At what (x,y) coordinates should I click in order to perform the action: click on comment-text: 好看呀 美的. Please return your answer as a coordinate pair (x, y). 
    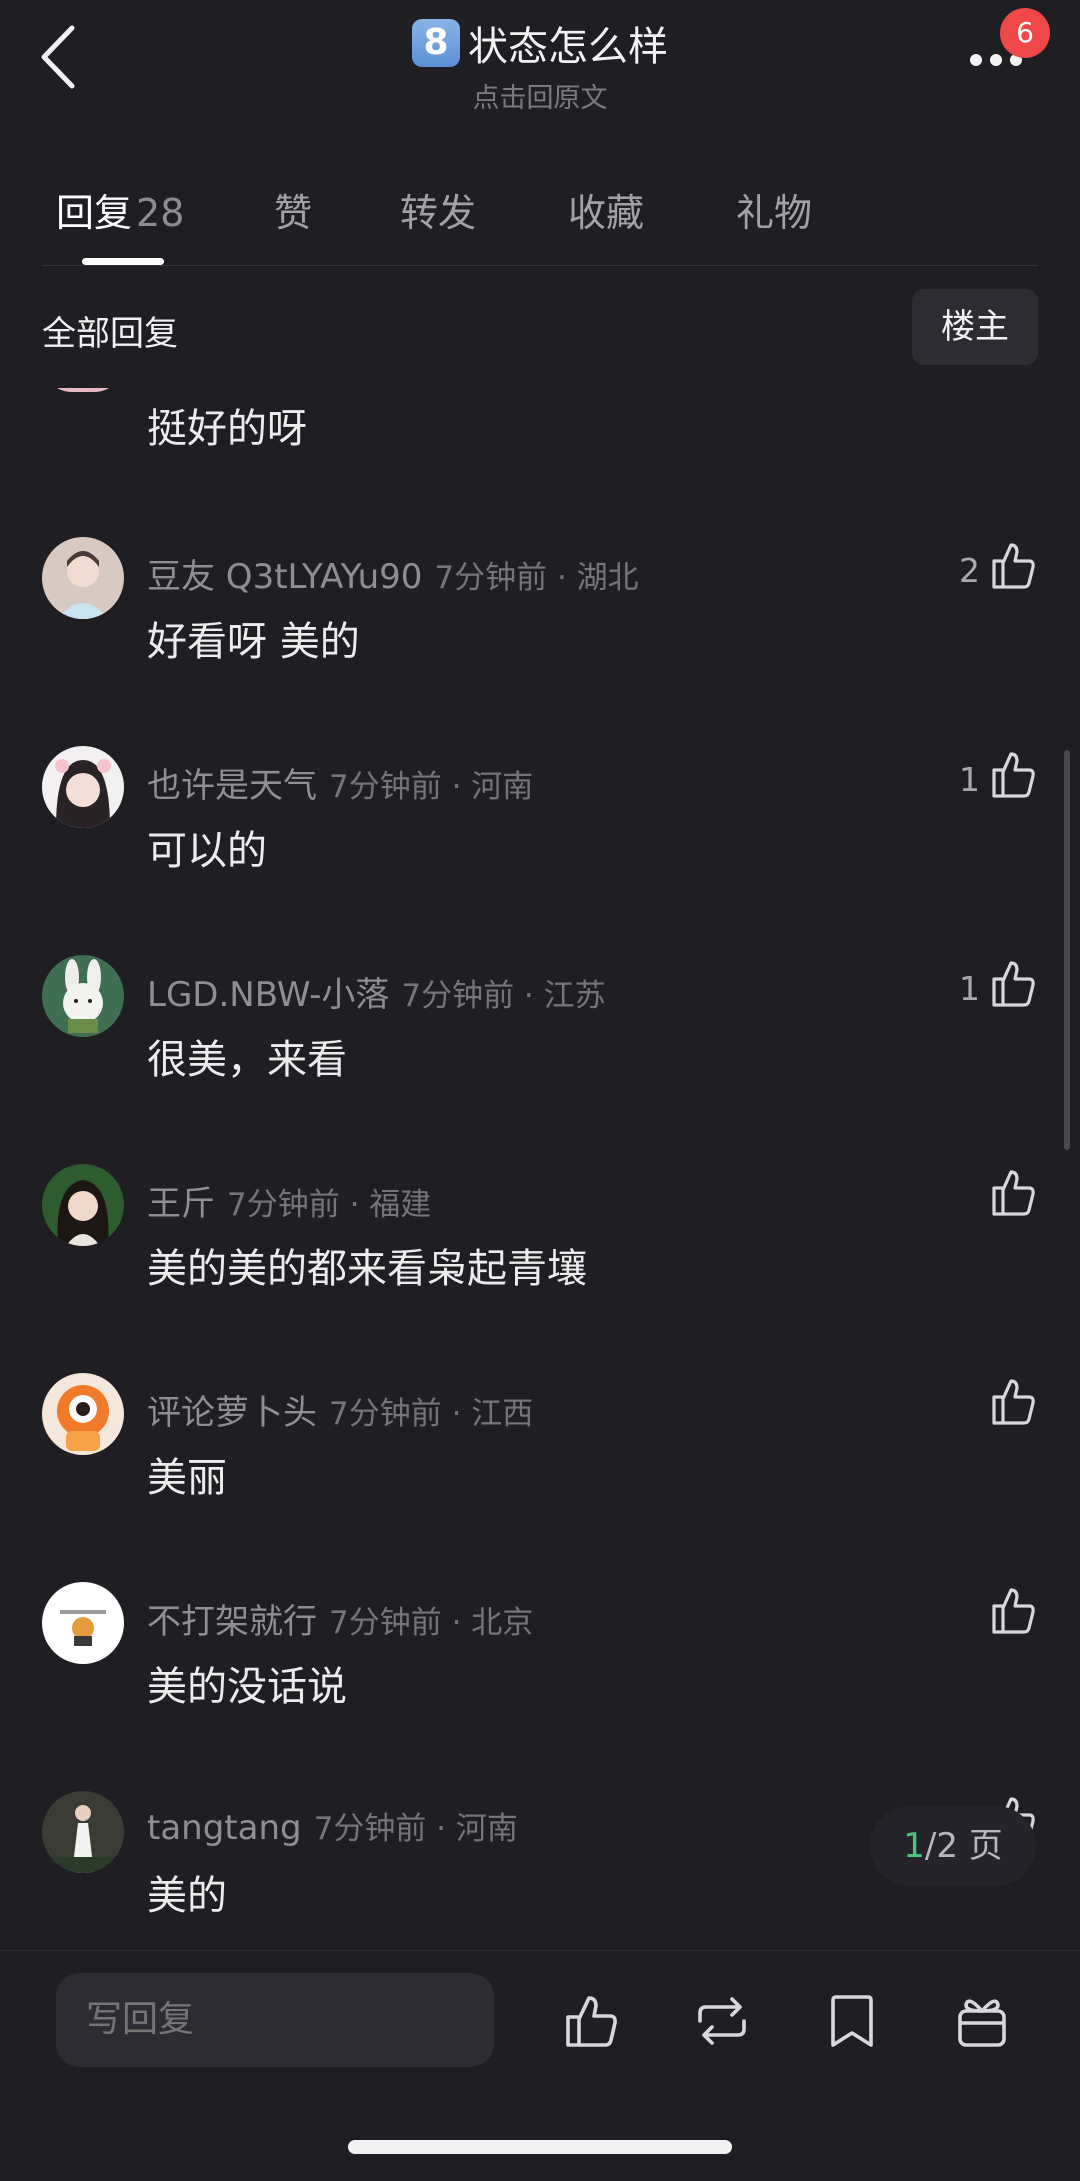
    Looking at the image, I should click on (253, 642).